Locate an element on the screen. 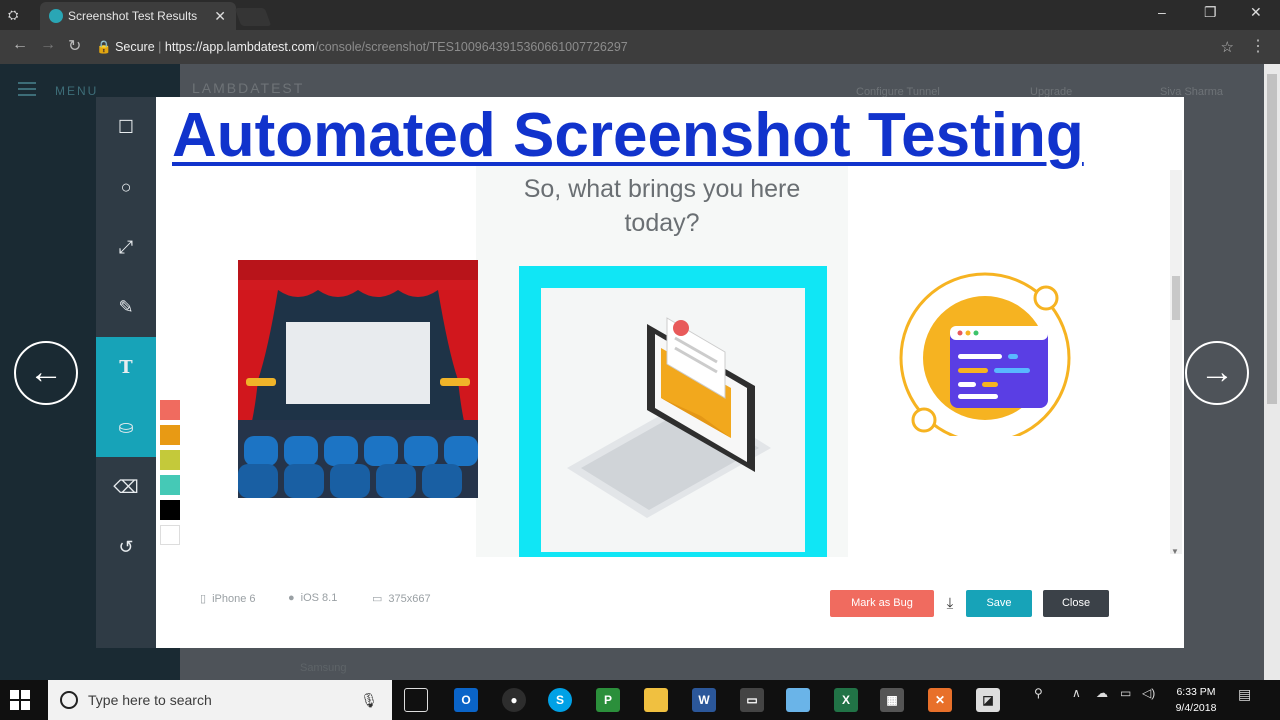 This screenshot has height=720, width=1280. microphone-icon: 🎙 is located at coordinates (369, 700).